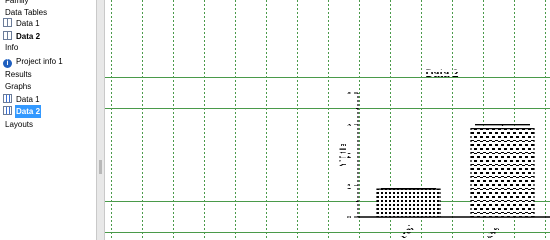 The image size is (550, 240). I want to click on navigator-item-label: Data 2, so click(28, 111).